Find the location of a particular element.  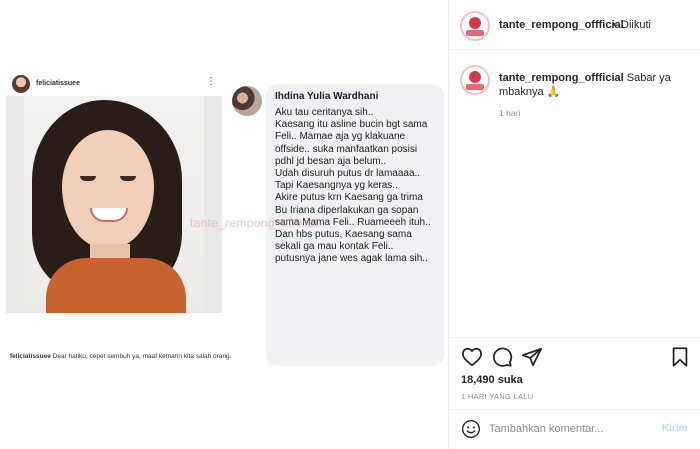

photo-eye-right is located at coordinates (128, 178).